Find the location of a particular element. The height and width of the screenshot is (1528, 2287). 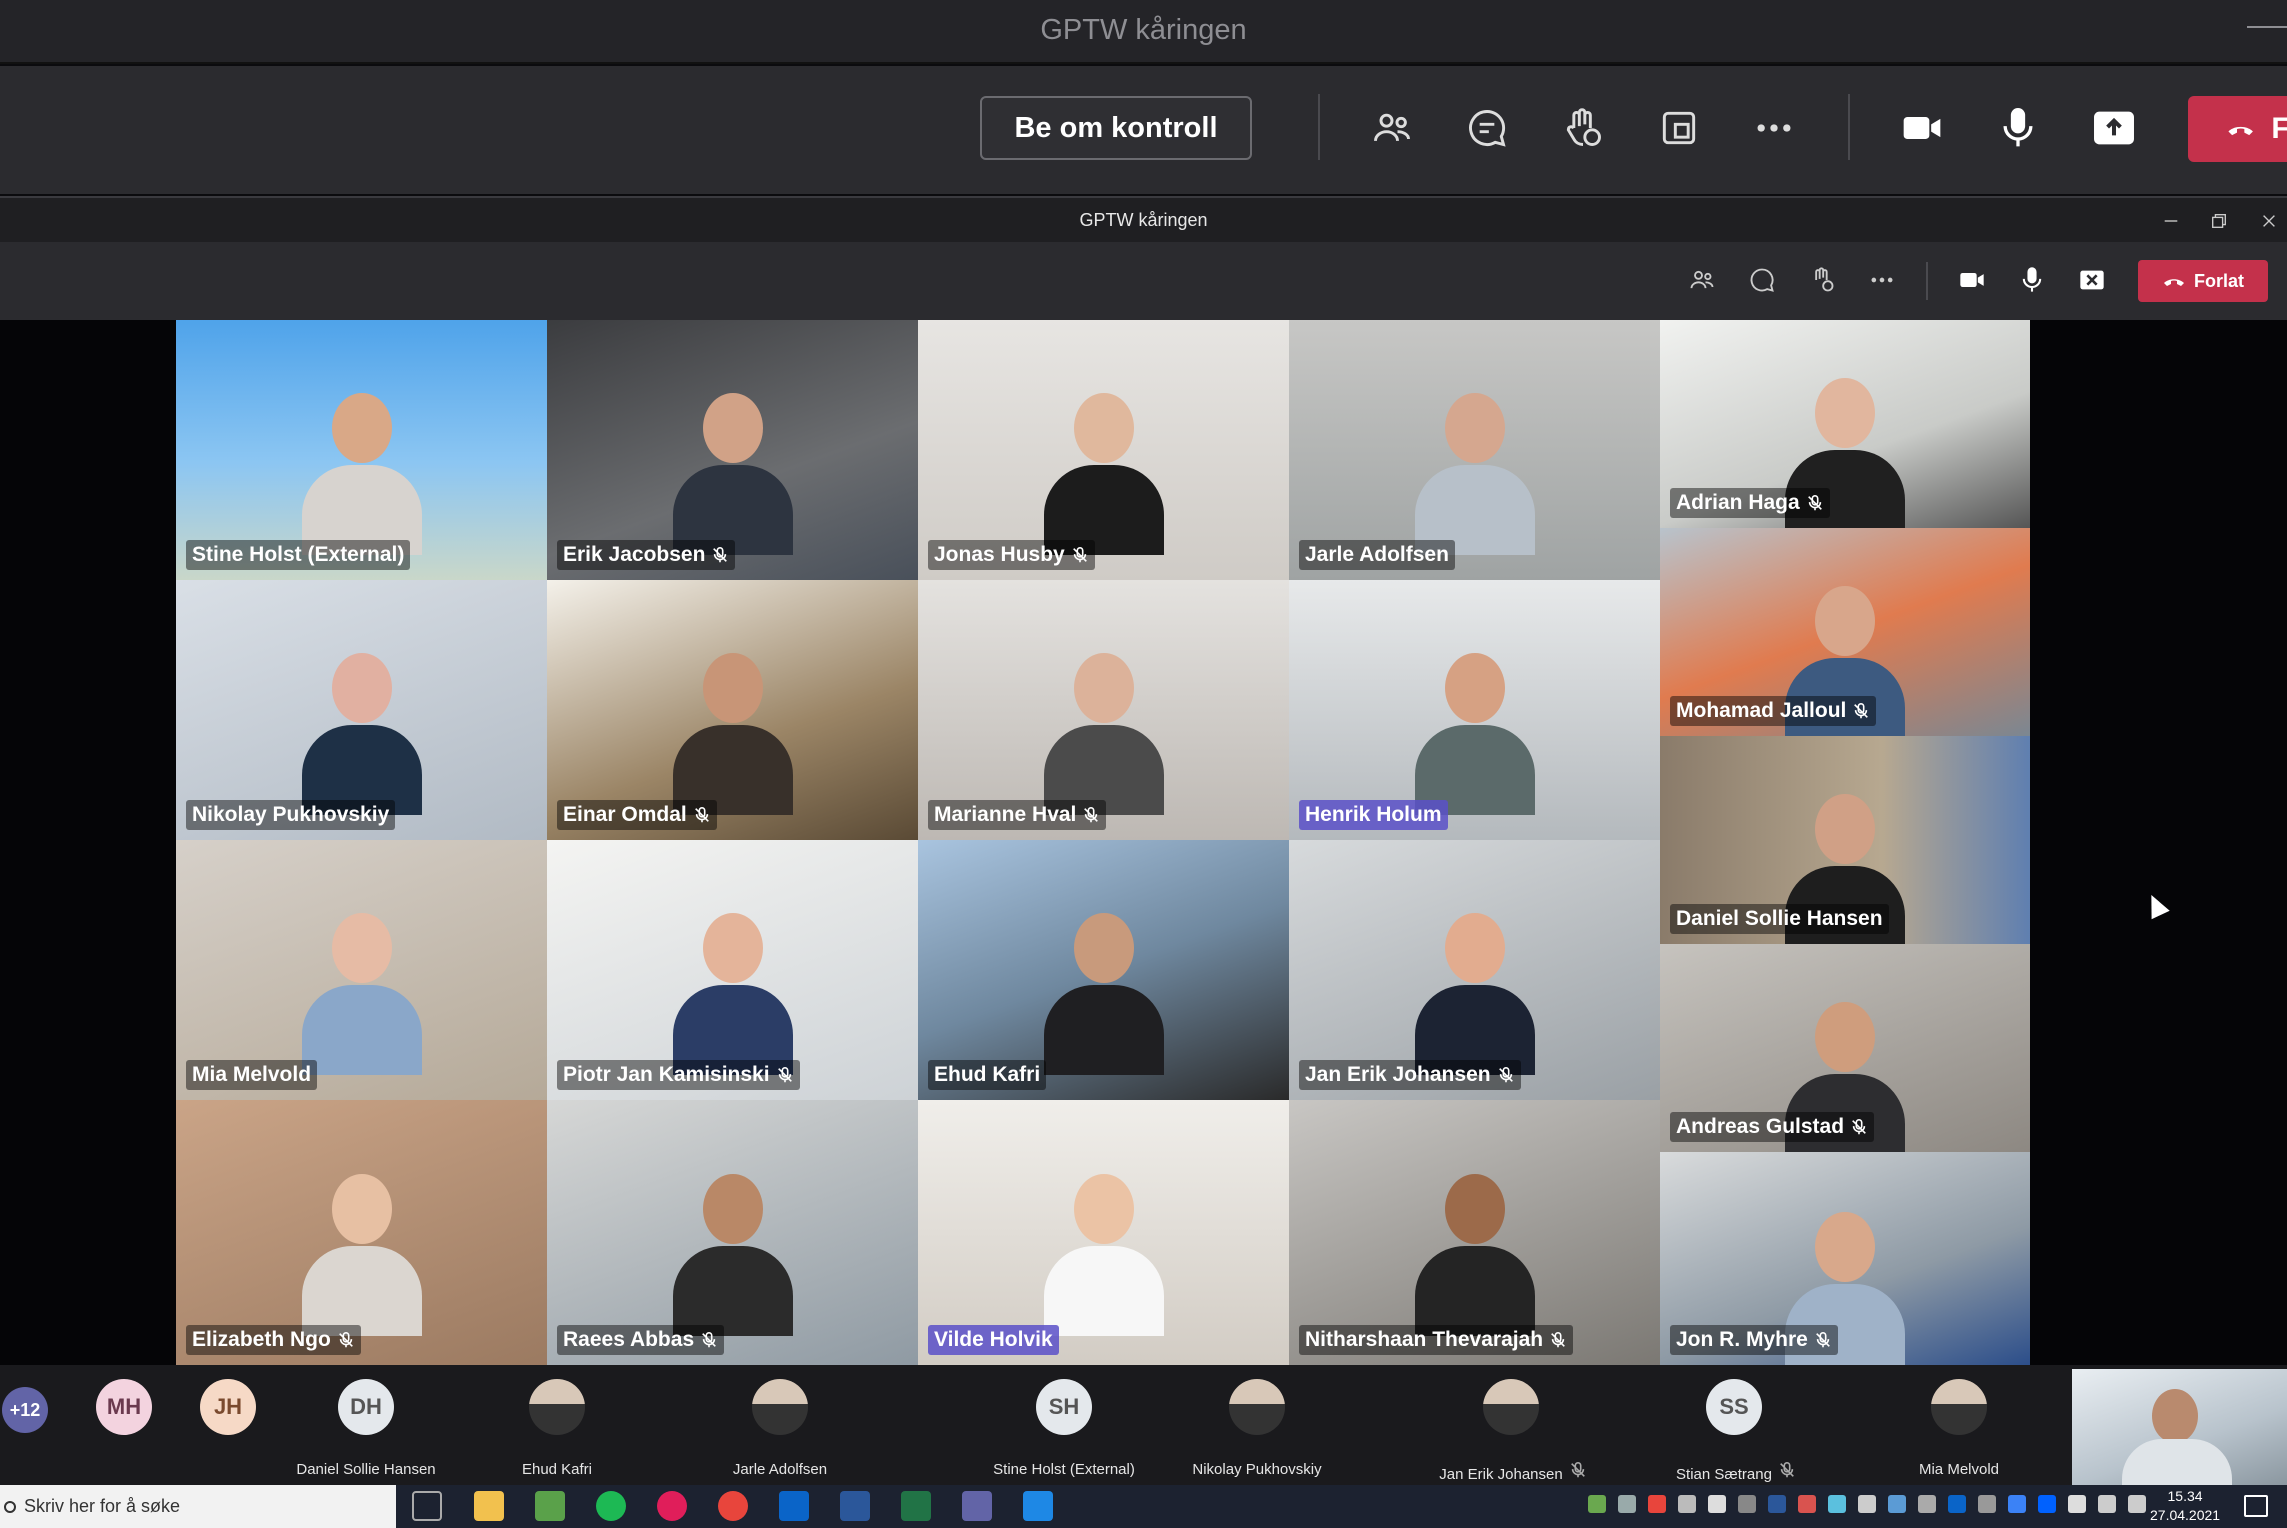

video-tile: Daniel Sollie Hansen is located at coordinates (1845, 840).